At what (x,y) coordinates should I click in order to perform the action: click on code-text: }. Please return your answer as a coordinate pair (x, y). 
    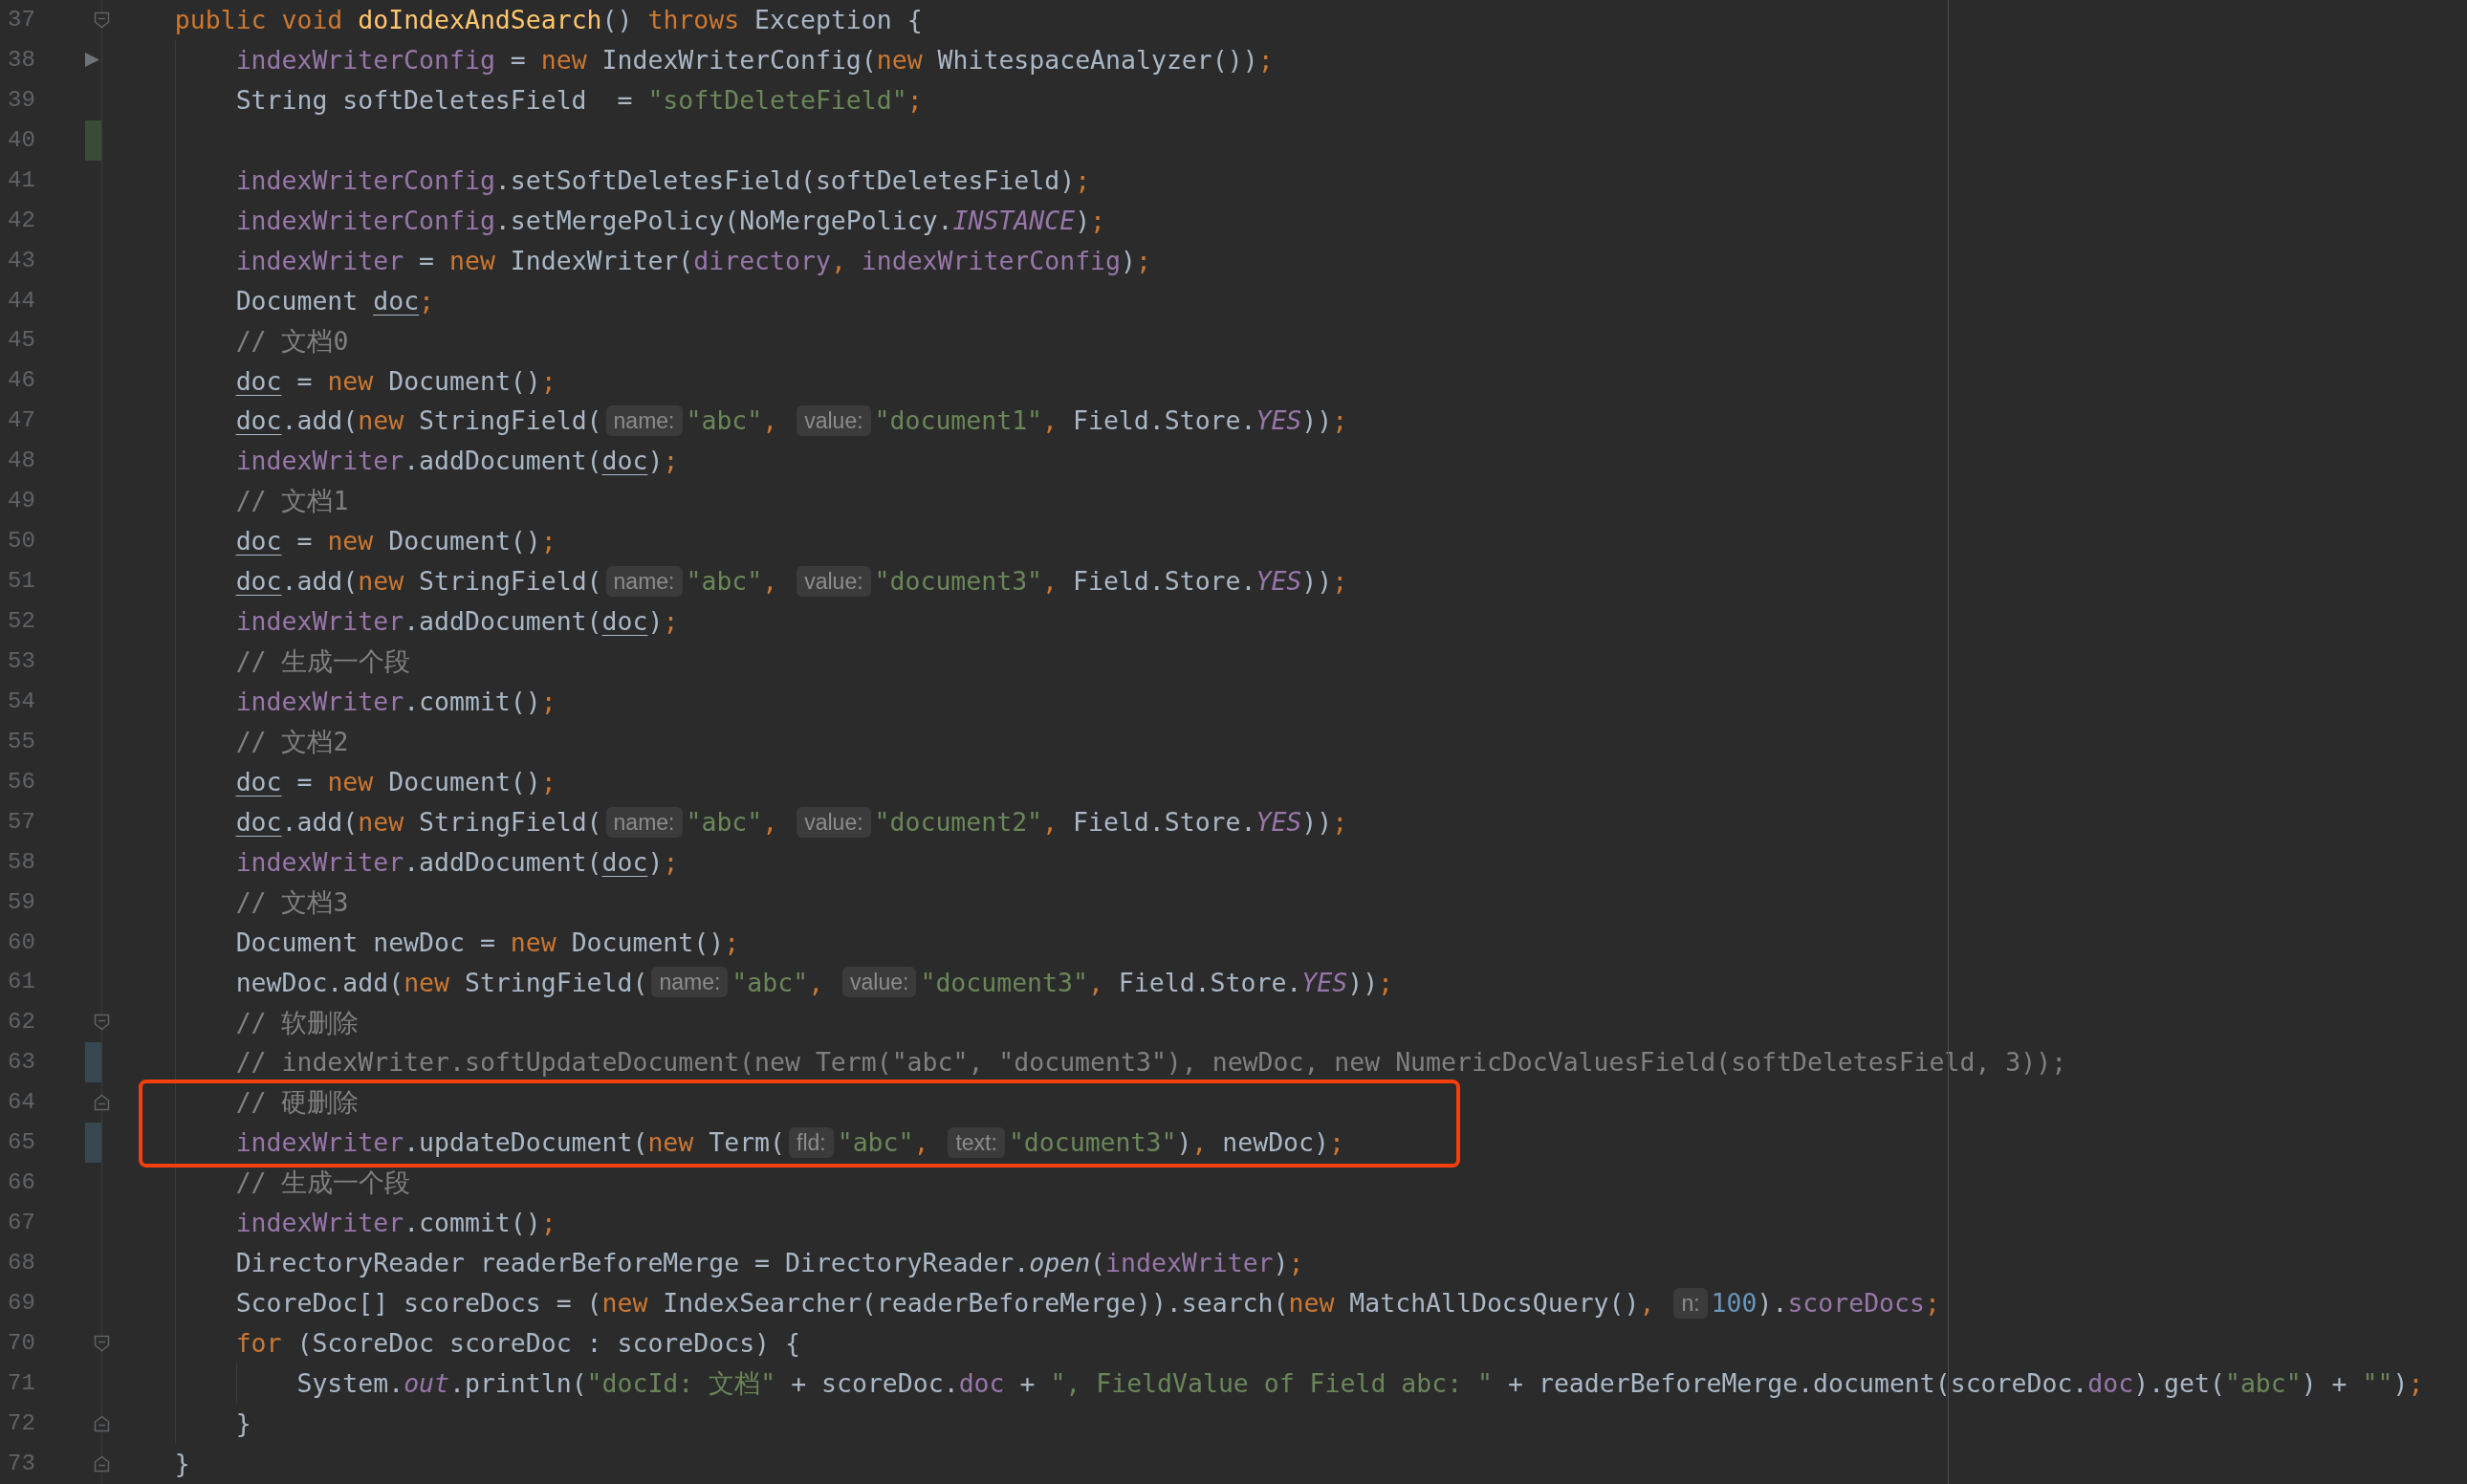
    Looking at the image, I should click on (243, 1424).